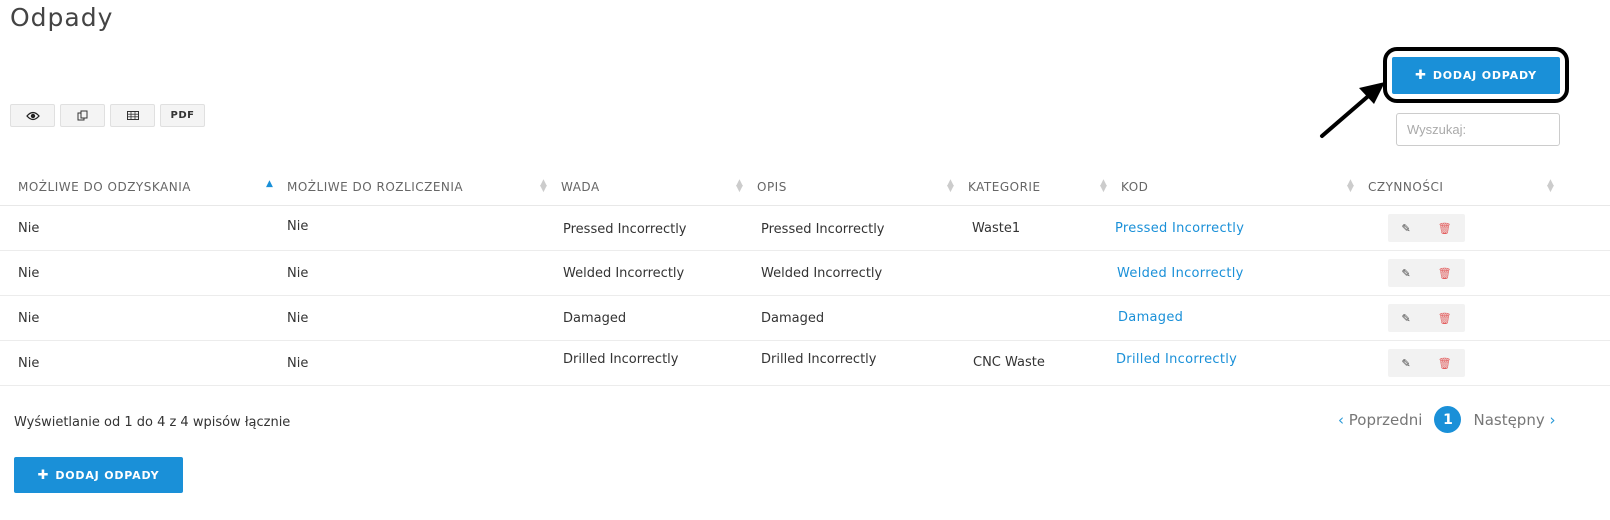 This screenshot has height=520, width=1610. I want to click on table-icon, so click(132, 115).